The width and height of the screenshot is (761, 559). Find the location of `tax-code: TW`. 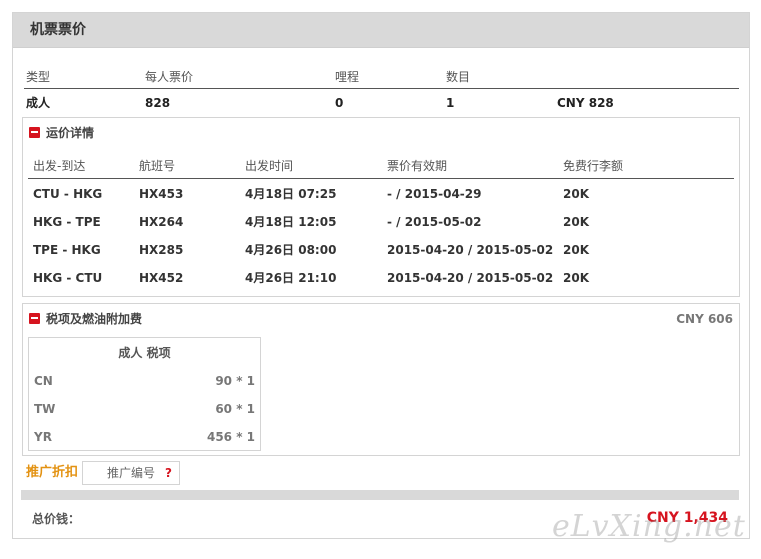

tax-code: TW is located at coordinates (45, 409).